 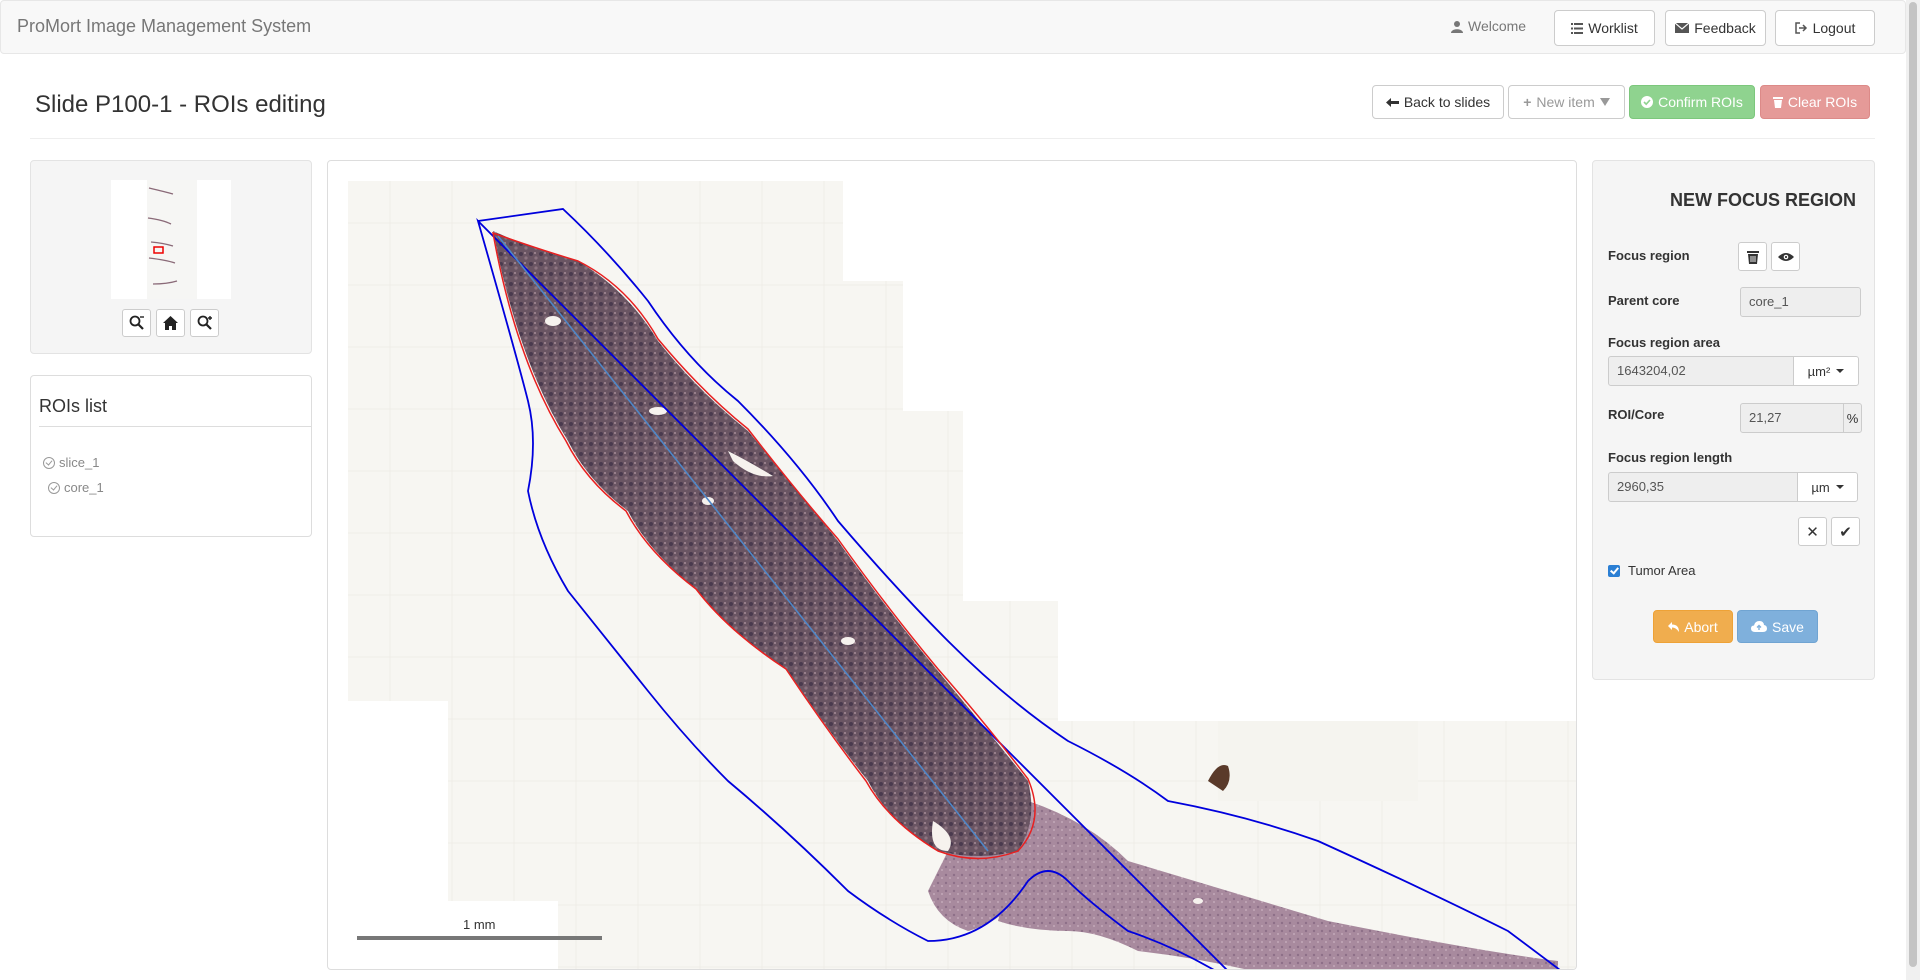 I want to click on slide-thumbnail, so click(x=171, y=239).